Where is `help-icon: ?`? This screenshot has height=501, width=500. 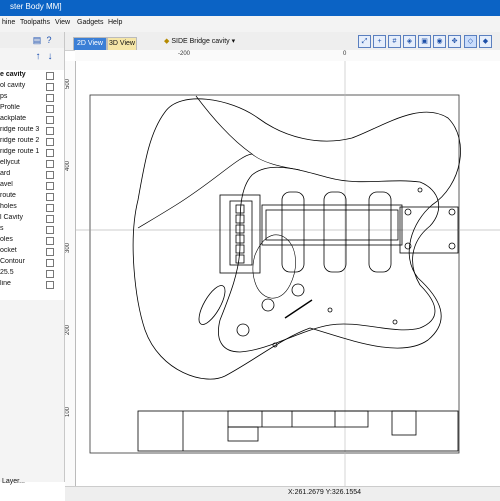
help-icon: ? is located at coordinates (49, 40).